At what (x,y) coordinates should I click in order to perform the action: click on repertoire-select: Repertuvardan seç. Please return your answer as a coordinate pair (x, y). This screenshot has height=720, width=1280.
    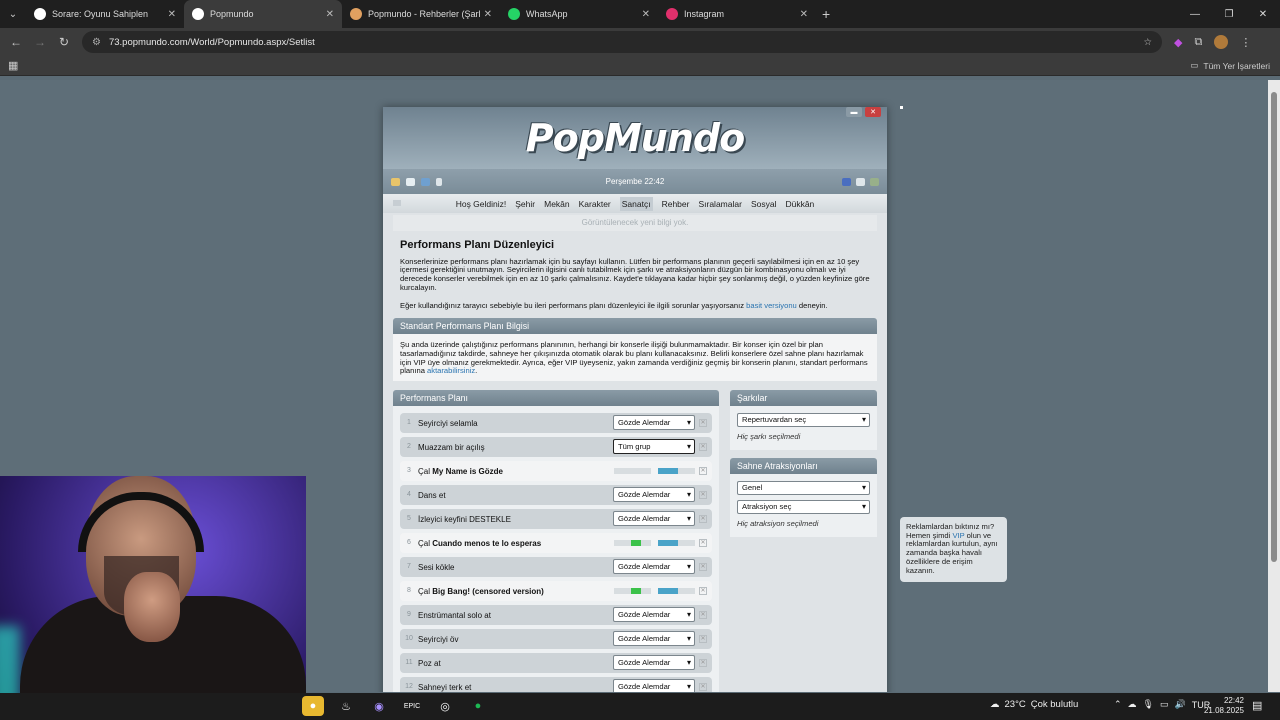
    Looking at the image, I should click on (803, 420).